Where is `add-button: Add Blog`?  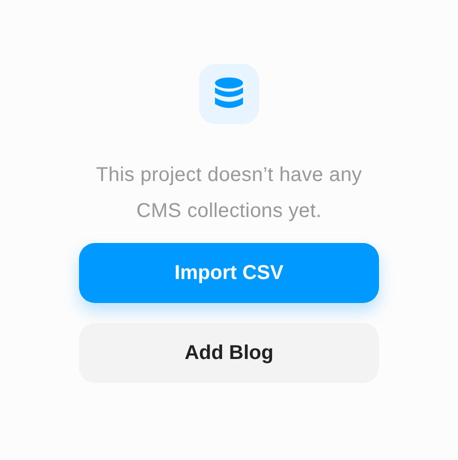
add-button: Add Blog is located at coordinates (229, 353).